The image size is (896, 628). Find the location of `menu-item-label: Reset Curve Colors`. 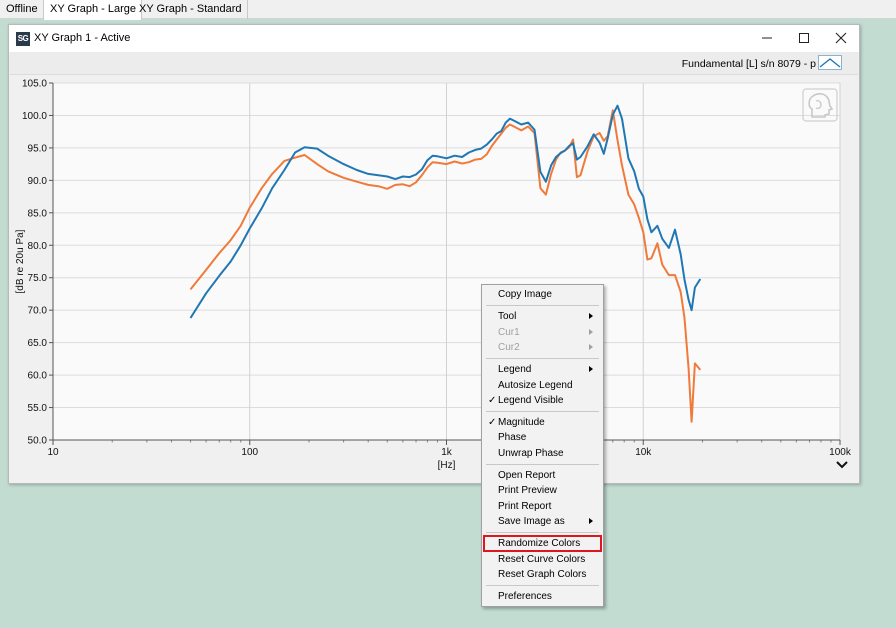

menu-item-label: Reset Curve Colors is located at coordinates (542, 559).